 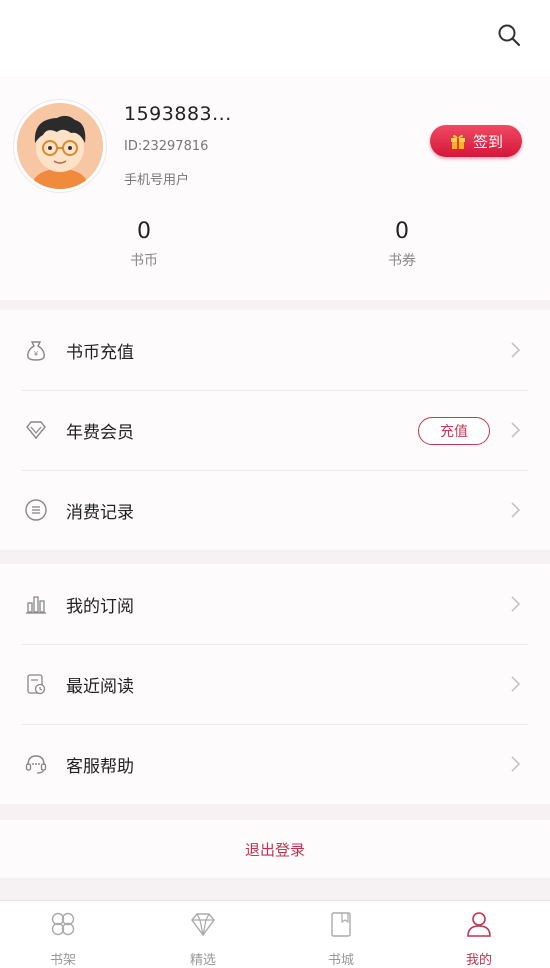 What do you see at coordinates (275, 350) in the screenshot?
I see `menu-item-coin-recharge: ¥ 书币充值` at bounding box center [275, 350].